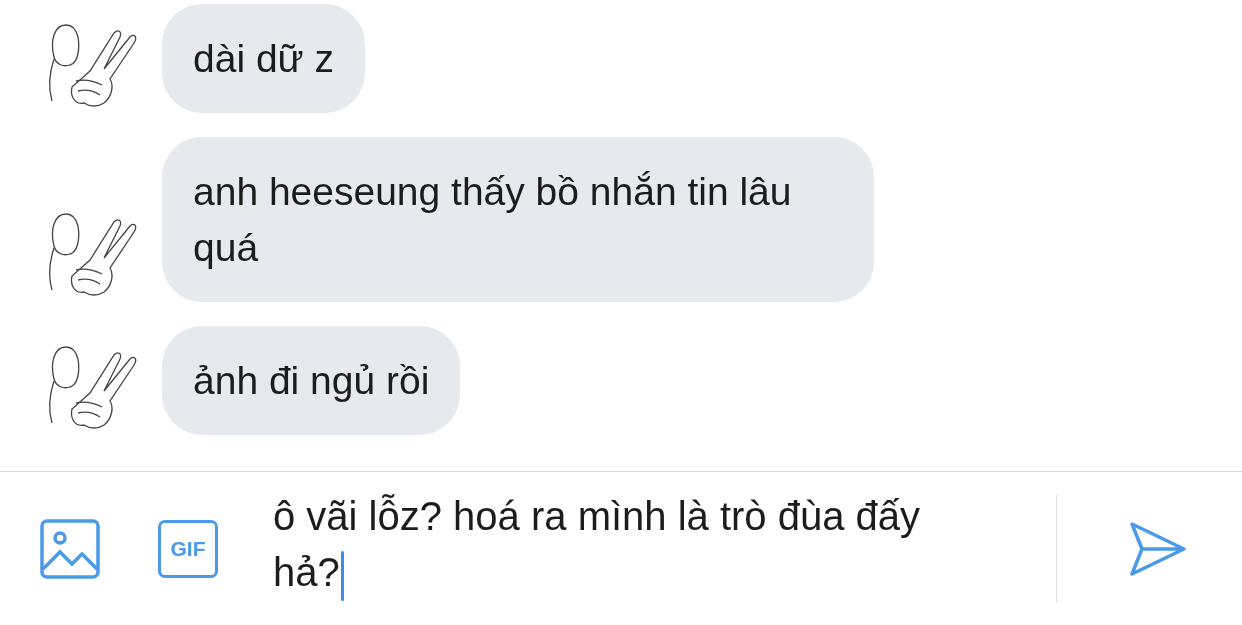 Image resolution: width=1242 pixels, height=625 pixels. Describe the element at coordinates (70, 548) in the screenshot. I see `image-icon` at that location.